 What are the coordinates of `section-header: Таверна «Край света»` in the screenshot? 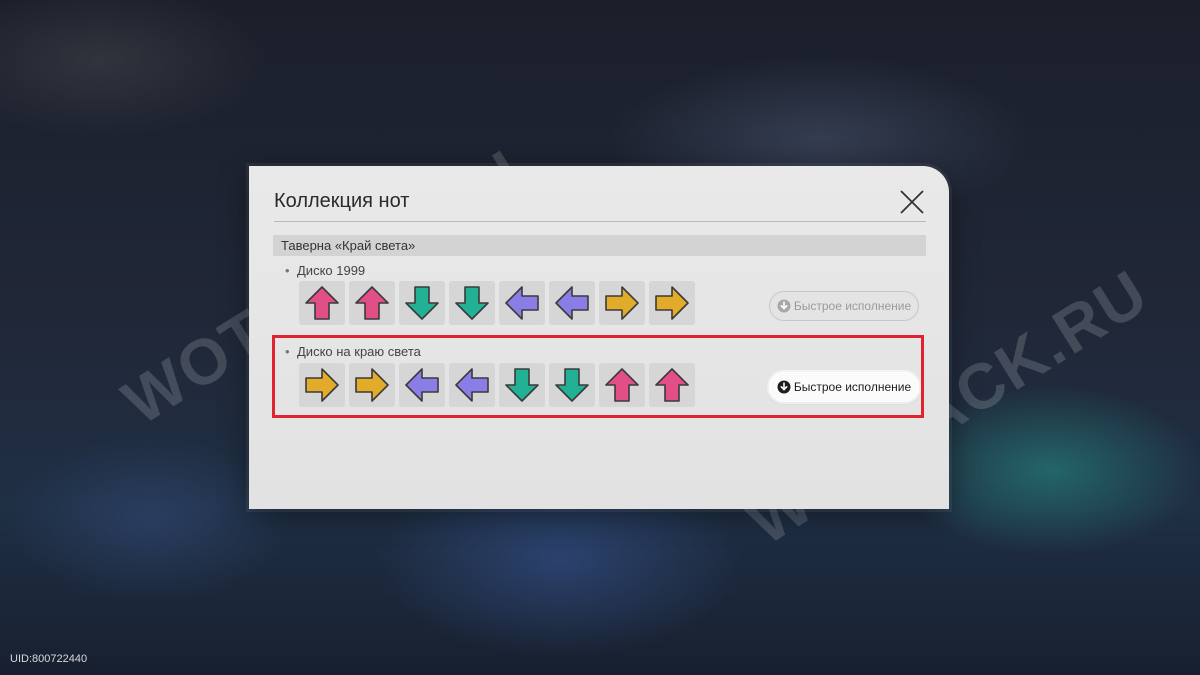 It's located at (599, 245).